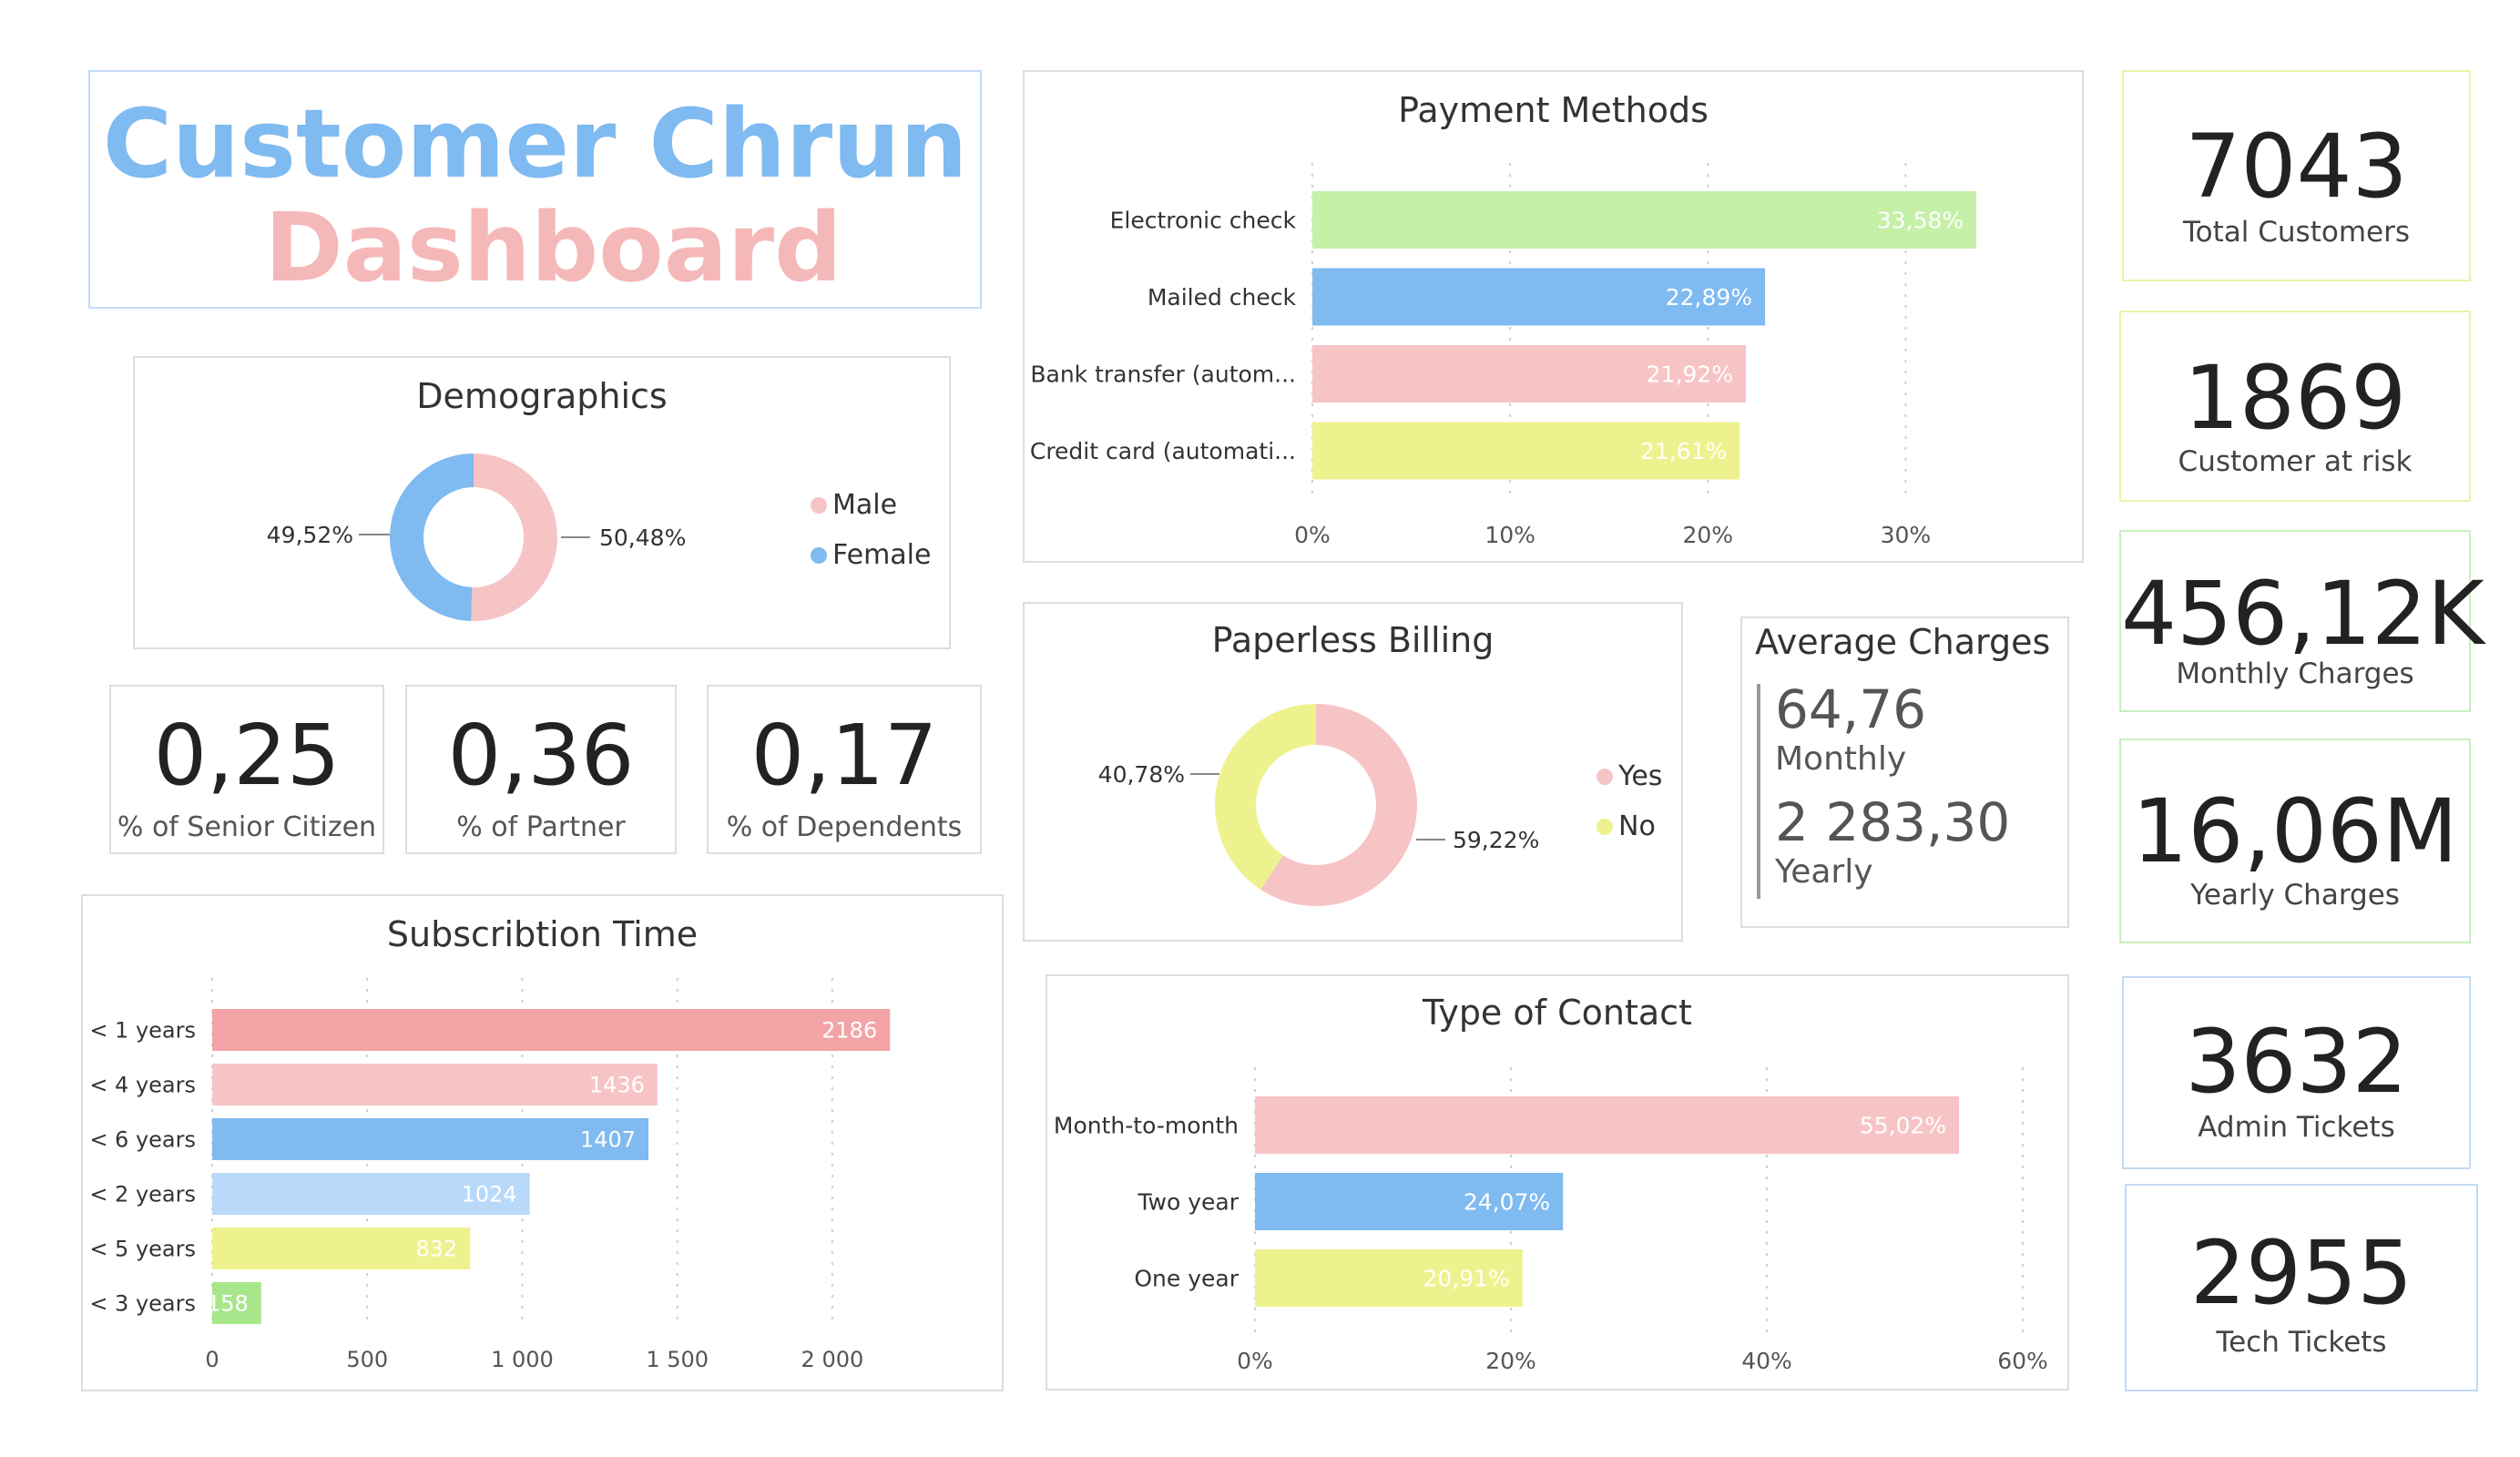 This screenshot has height=1457, width=2520. Describe the element at coordinates (247, 827) in the screenshot. I see `metric-label: % of Senior Citizen` at that location.